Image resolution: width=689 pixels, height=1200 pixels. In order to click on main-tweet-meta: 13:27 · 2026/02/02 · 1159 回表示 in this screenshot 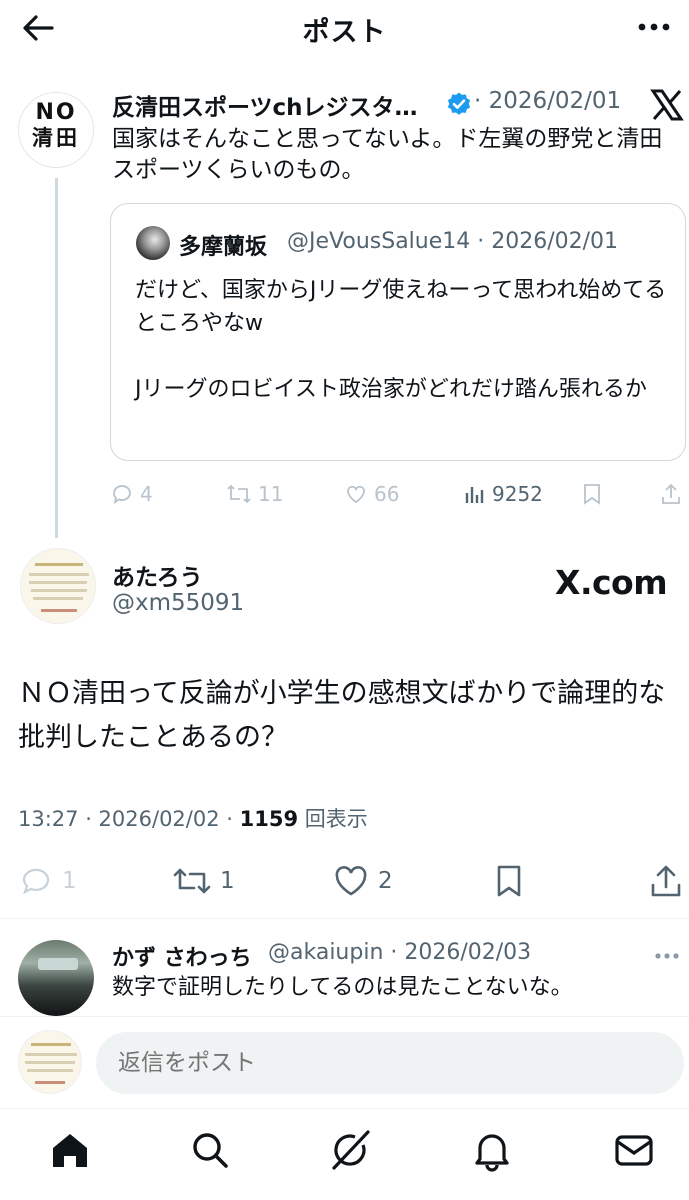, I will do `click(193, 818)`.